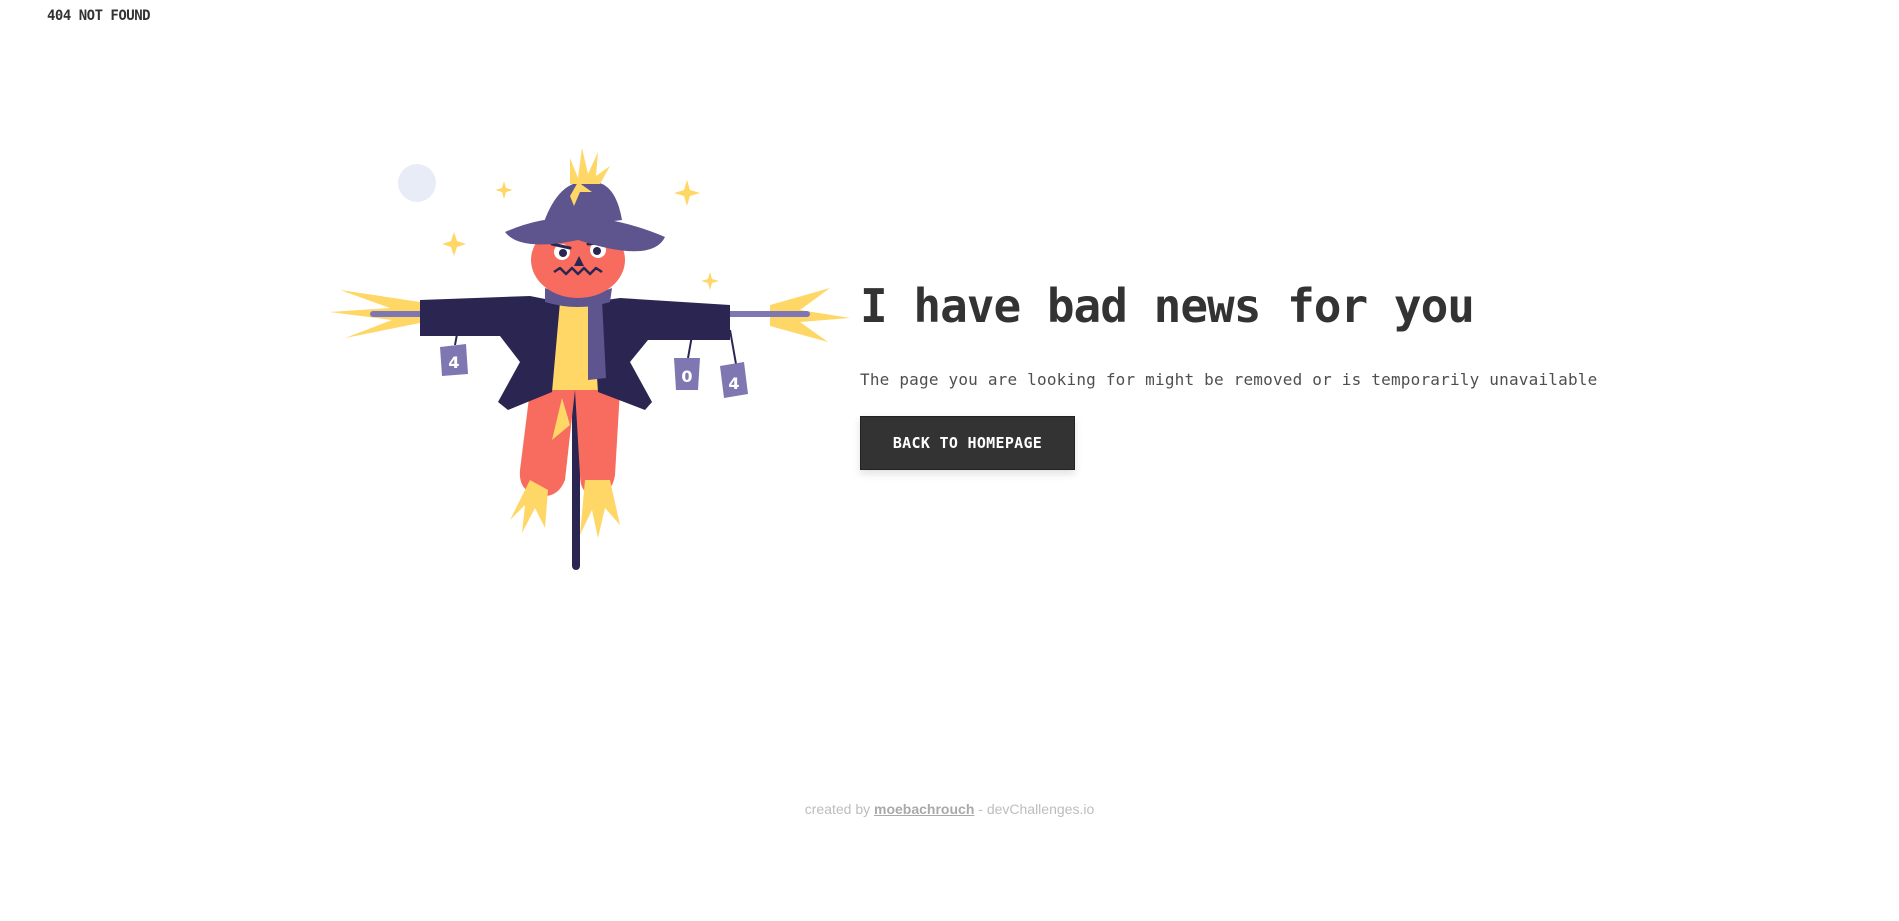 Image resolution: width=1899 pixels, height=921 pixels. I want to click on hat, so click(585, 200).